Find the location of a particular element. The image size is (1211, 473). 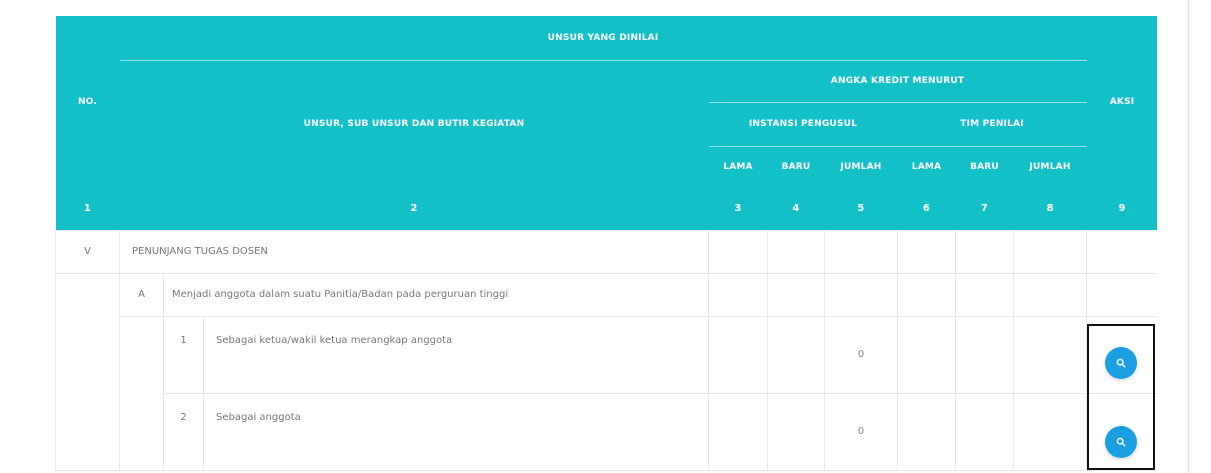

index-col-2: 2 is located at coordinates (414, 209).